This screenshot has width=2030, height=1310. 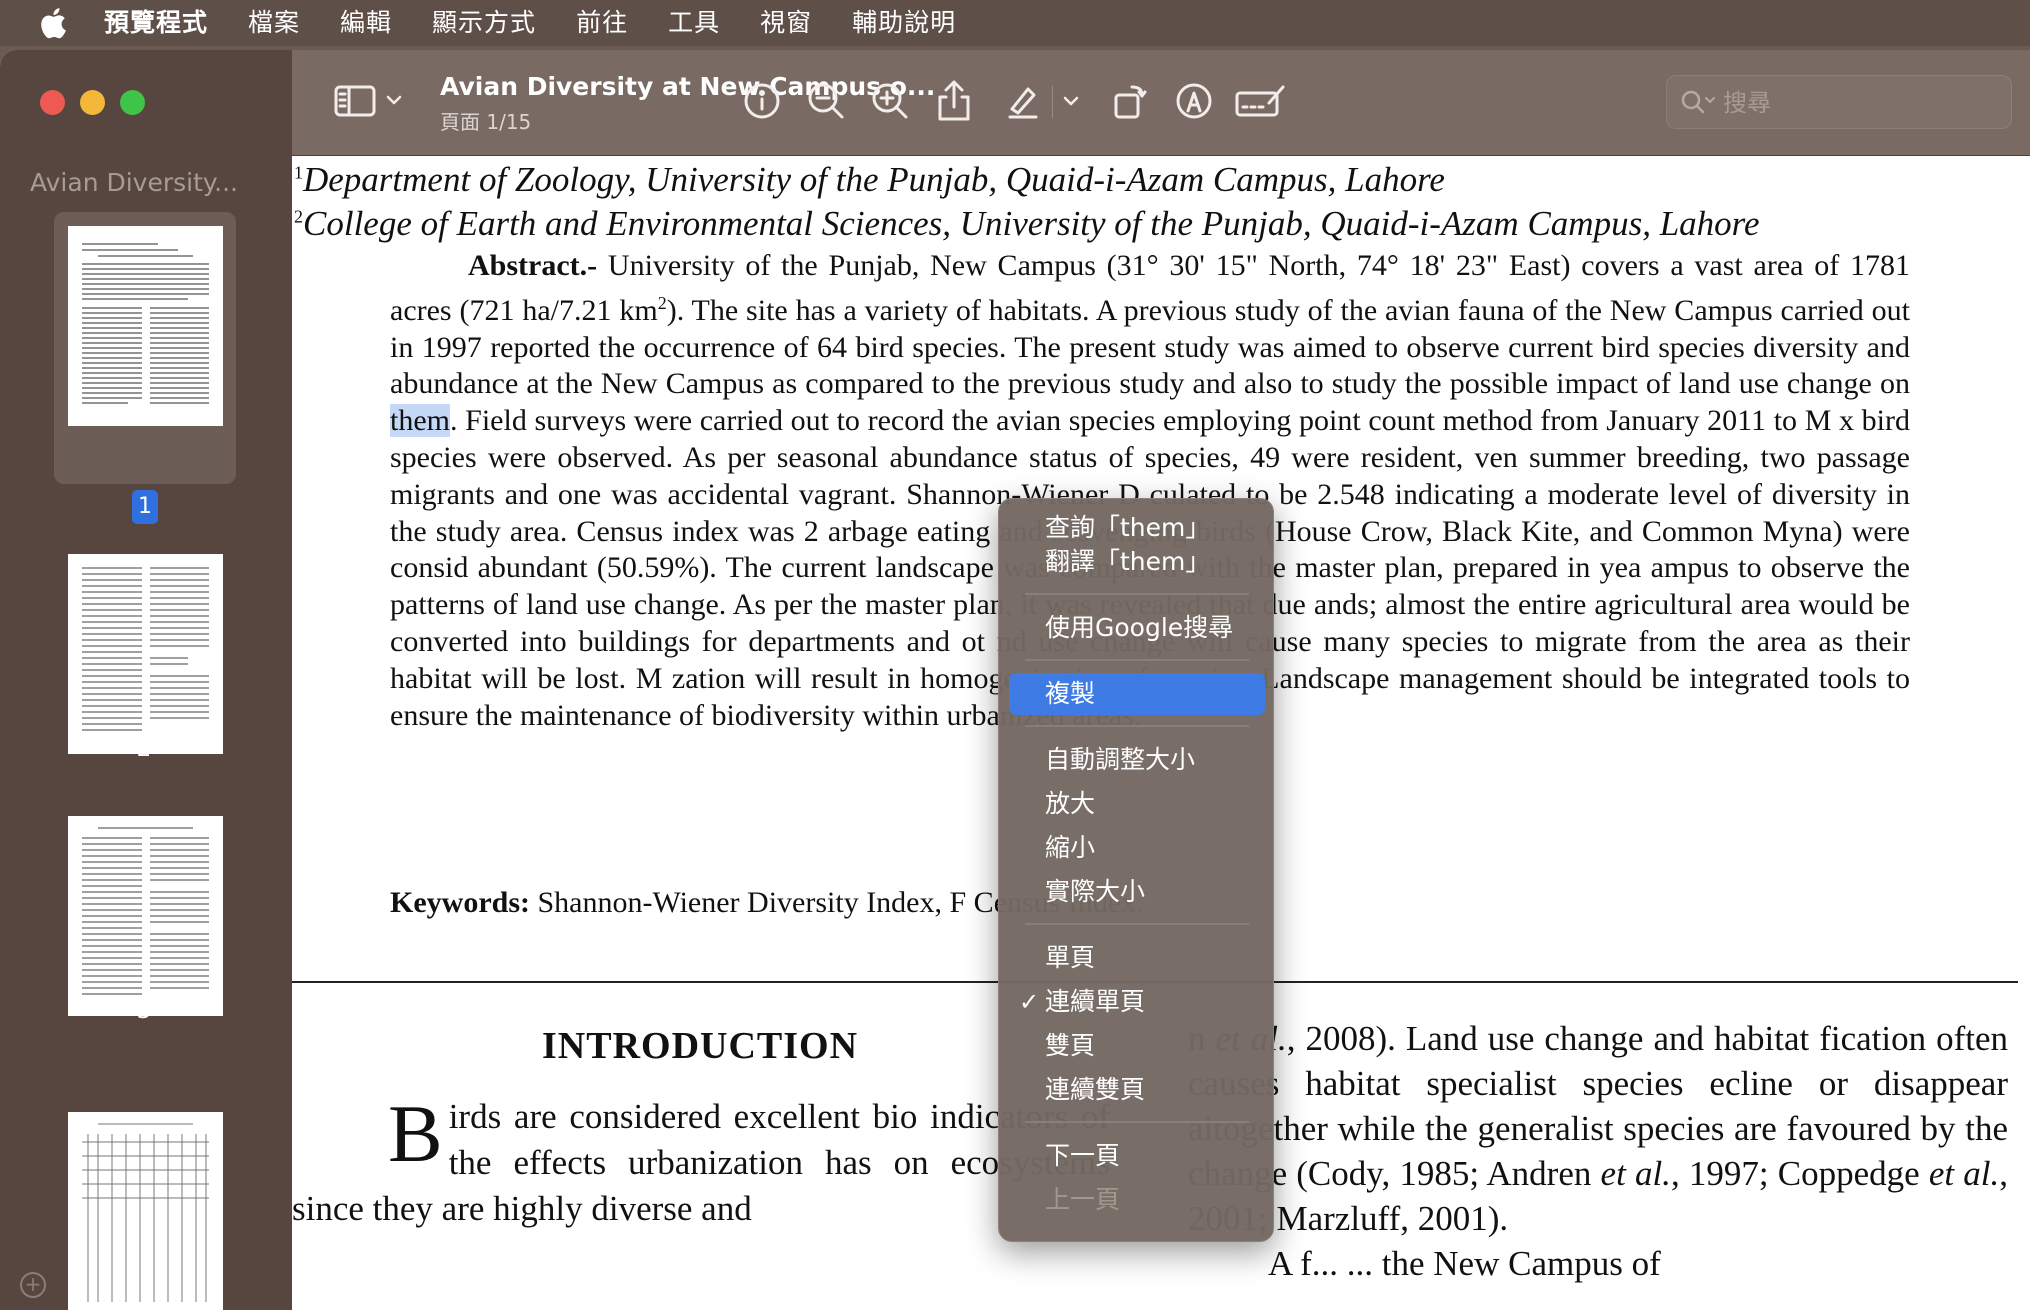 What do you see at coordinates (92, 102) in the screenshot?
I see `window-minimize-button` at bounding box center [92, 102].